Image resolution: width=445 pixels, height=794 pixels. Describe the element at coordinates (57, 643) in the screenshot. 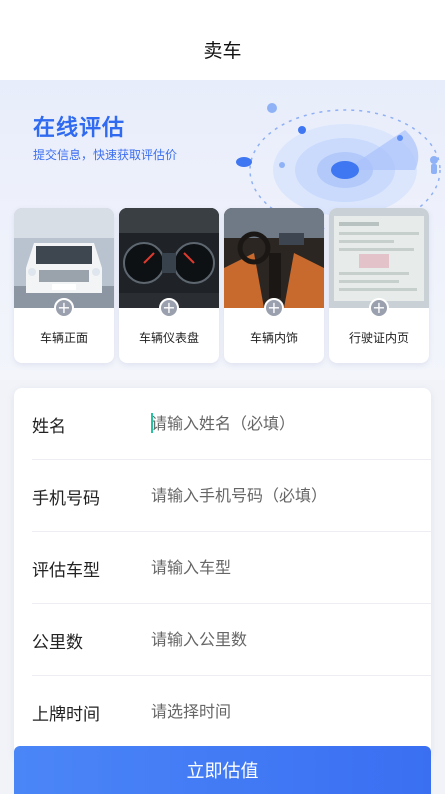

I see `field-label: 公里数` at that location.